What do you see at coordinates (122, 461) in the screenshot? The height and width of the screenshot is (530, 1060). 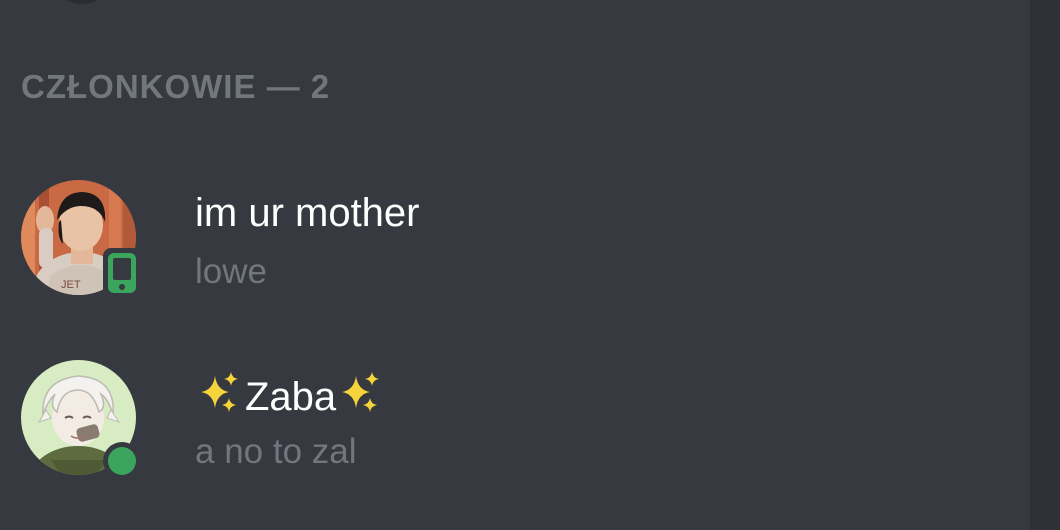 I see `online-status-icon` at bounding box center [122, 461].